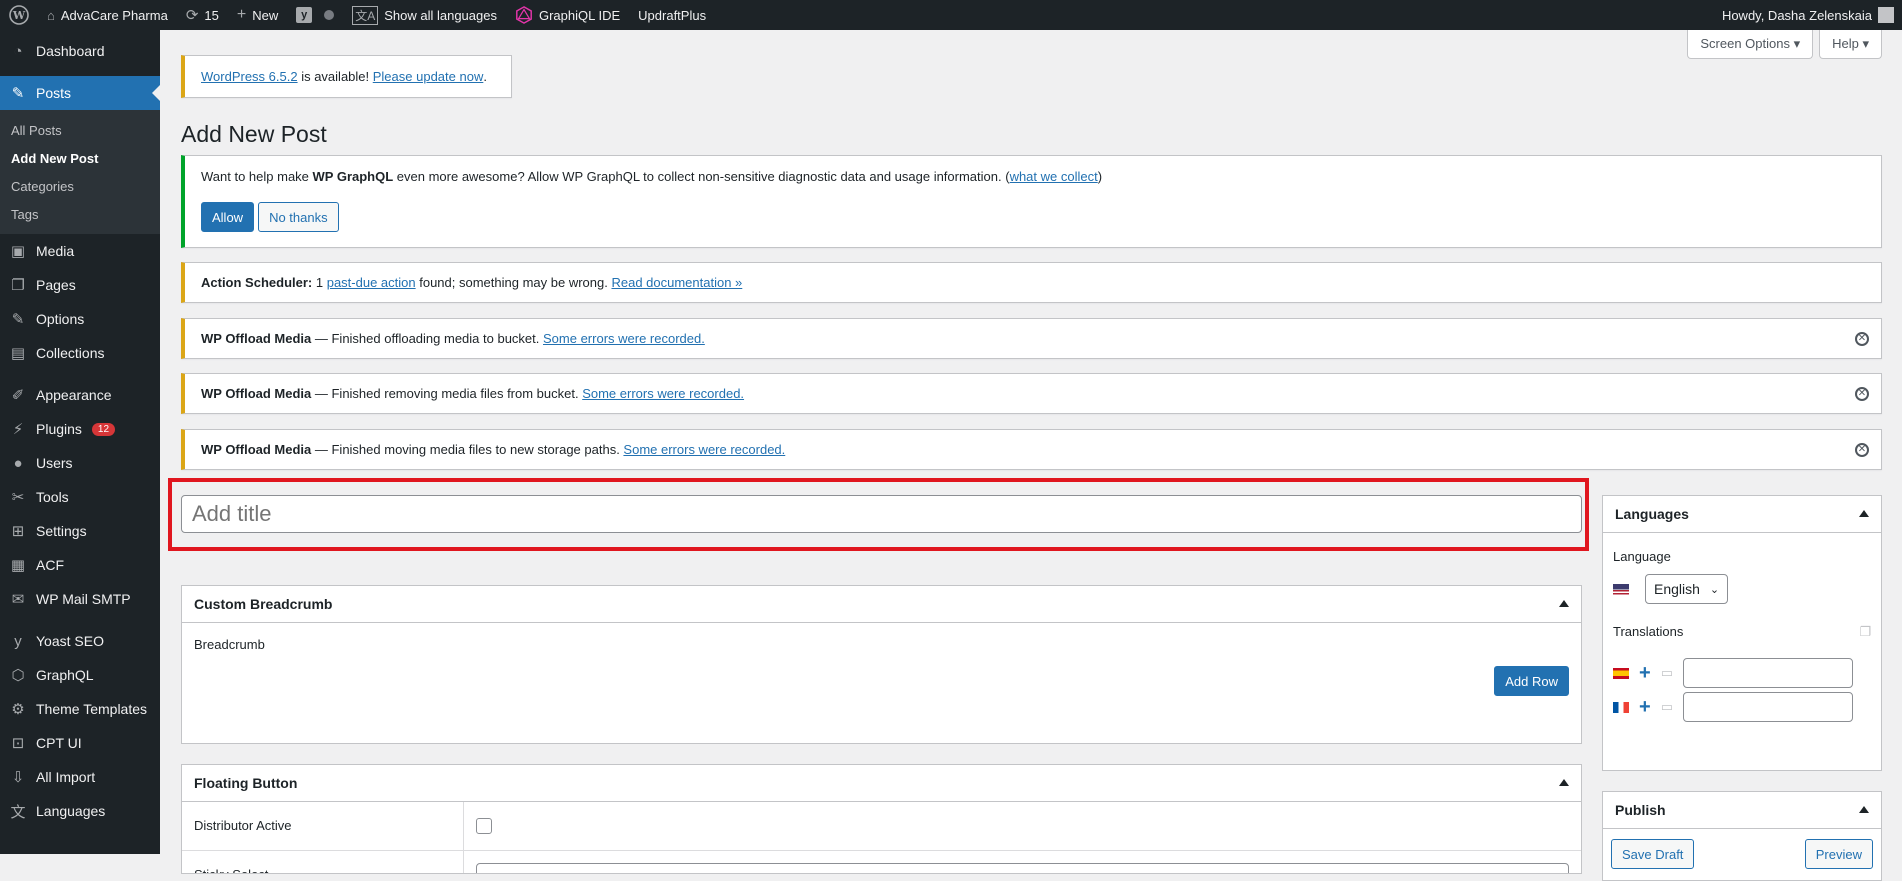 The image size is (1902, 881). Describe the element at coordinates (80, 353) in the screenshot. I see `sidebar-item-collections: ▤ Collections` at that location.